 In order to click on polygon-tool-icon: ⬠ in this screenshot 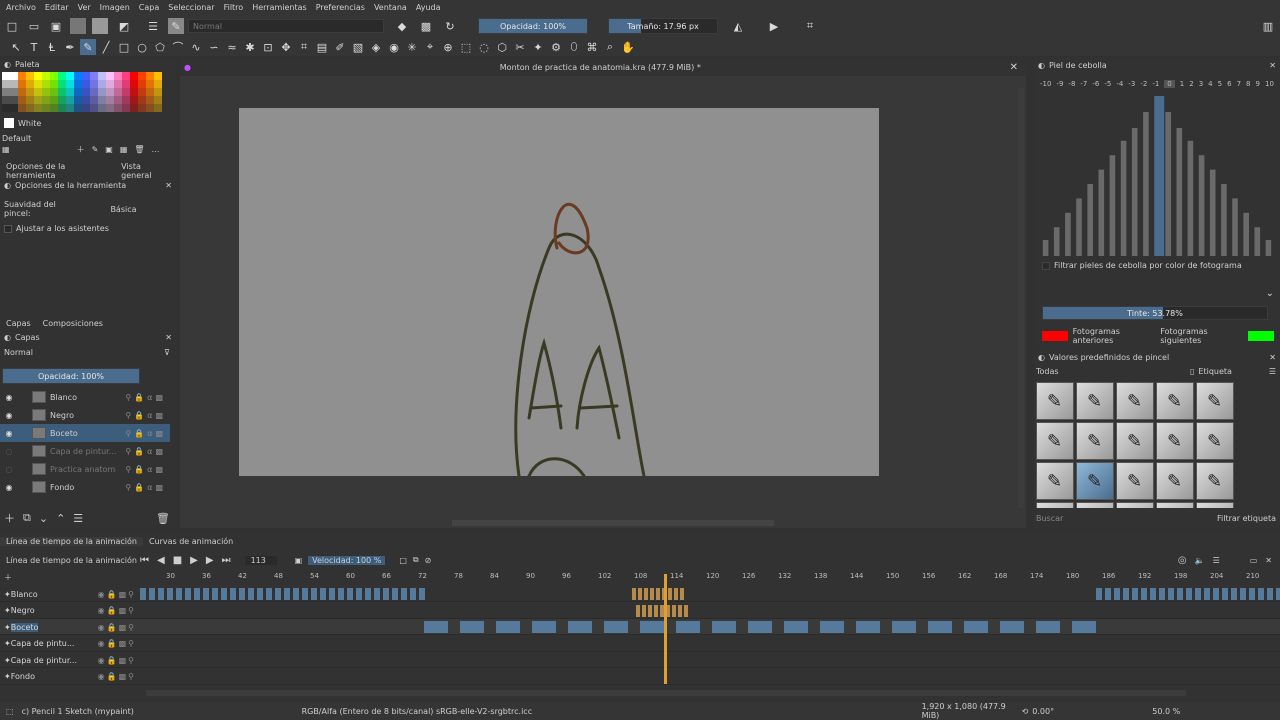, I will do `click(160, 47)`.